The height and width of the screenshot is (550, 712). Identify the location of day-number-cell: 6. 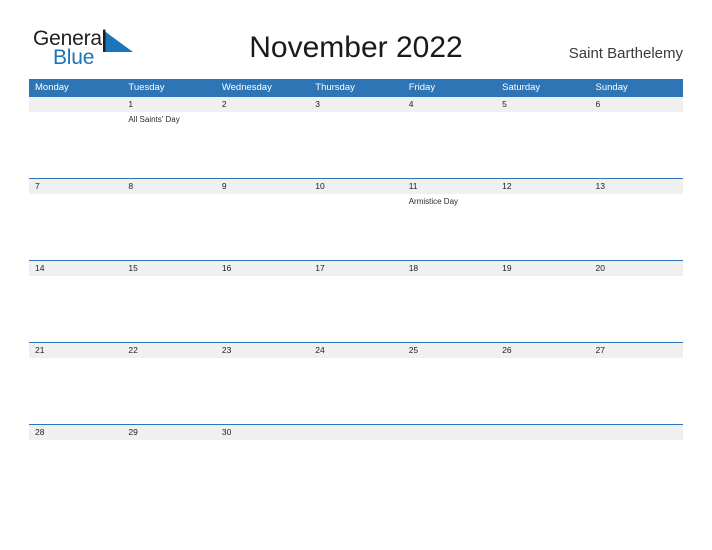
(636, 104).